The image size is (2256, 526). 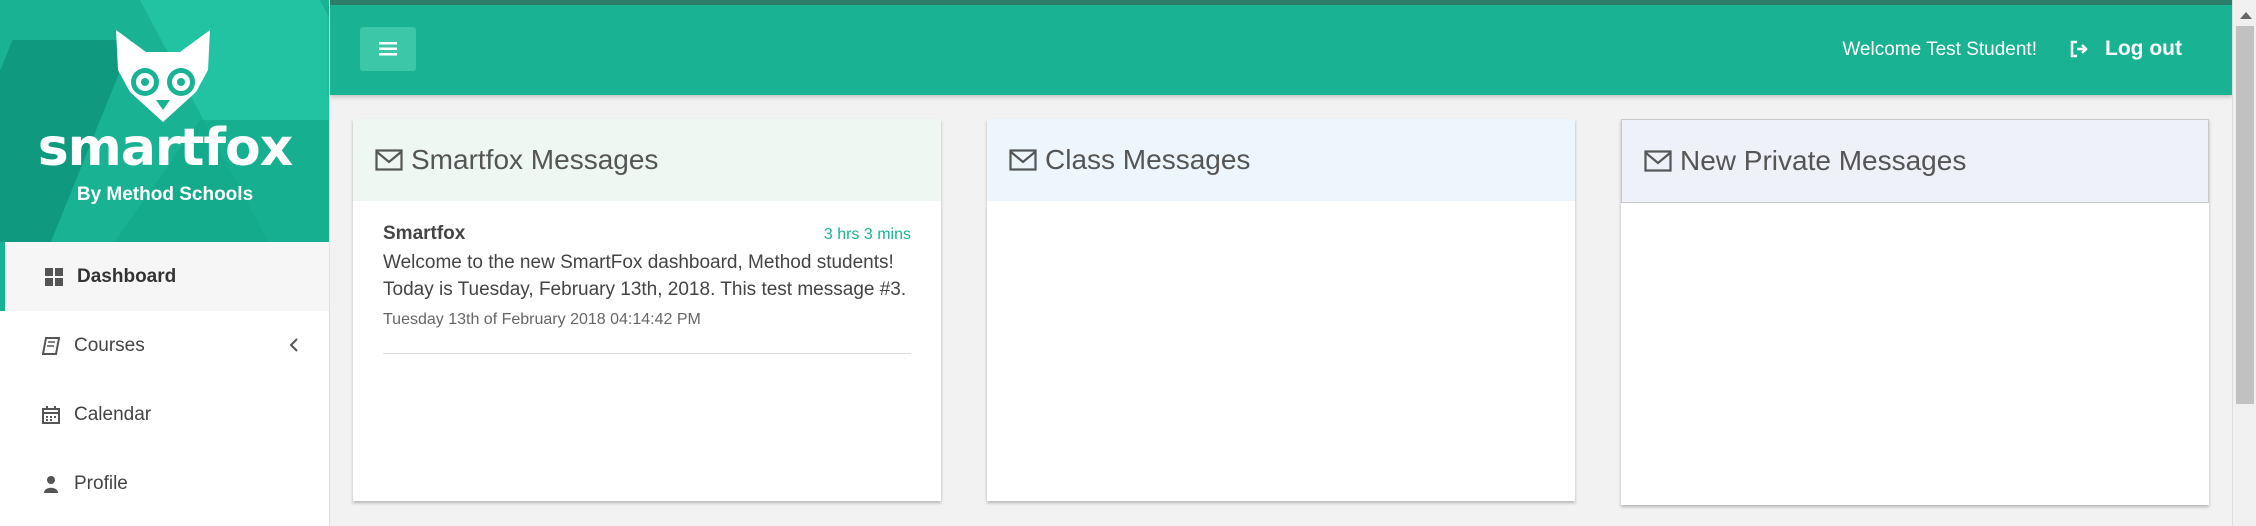 I want to click on book-icon, so click(x=51, y=345).